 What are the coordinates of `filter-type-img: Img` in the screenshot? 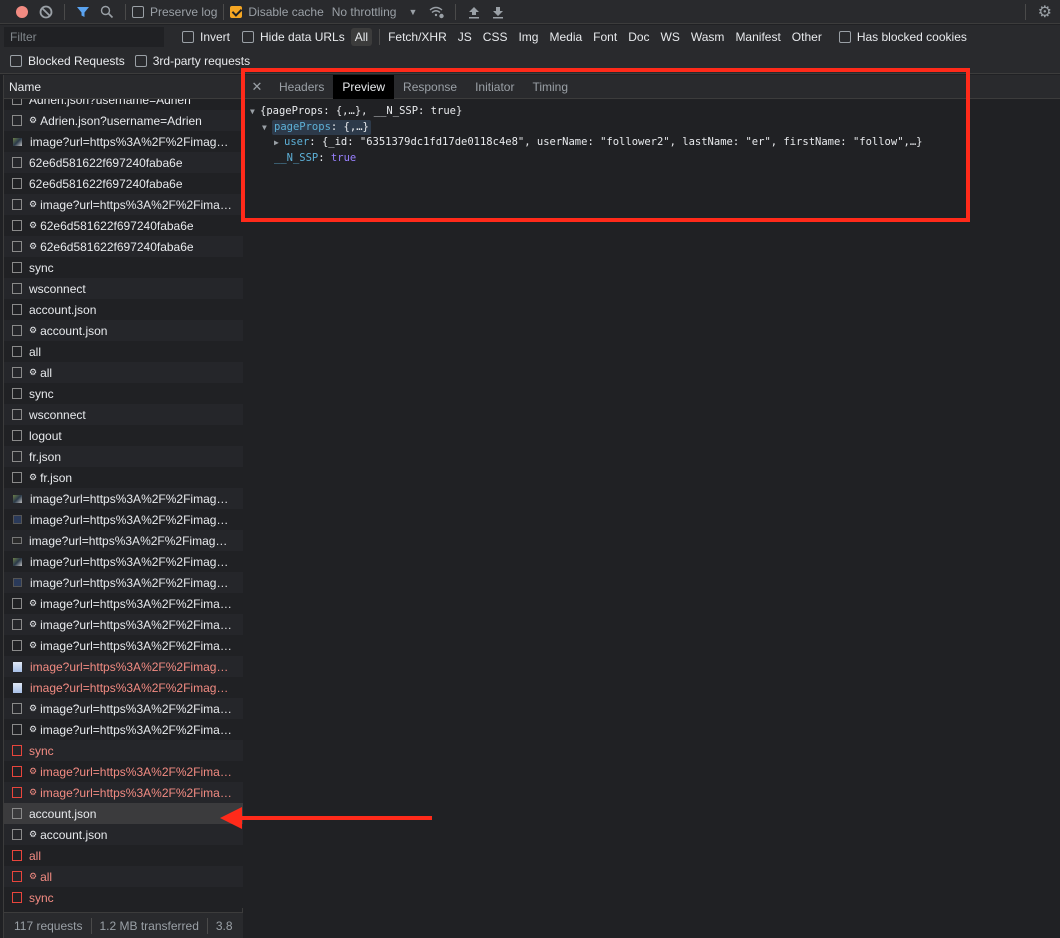 It's located at (528, 37).